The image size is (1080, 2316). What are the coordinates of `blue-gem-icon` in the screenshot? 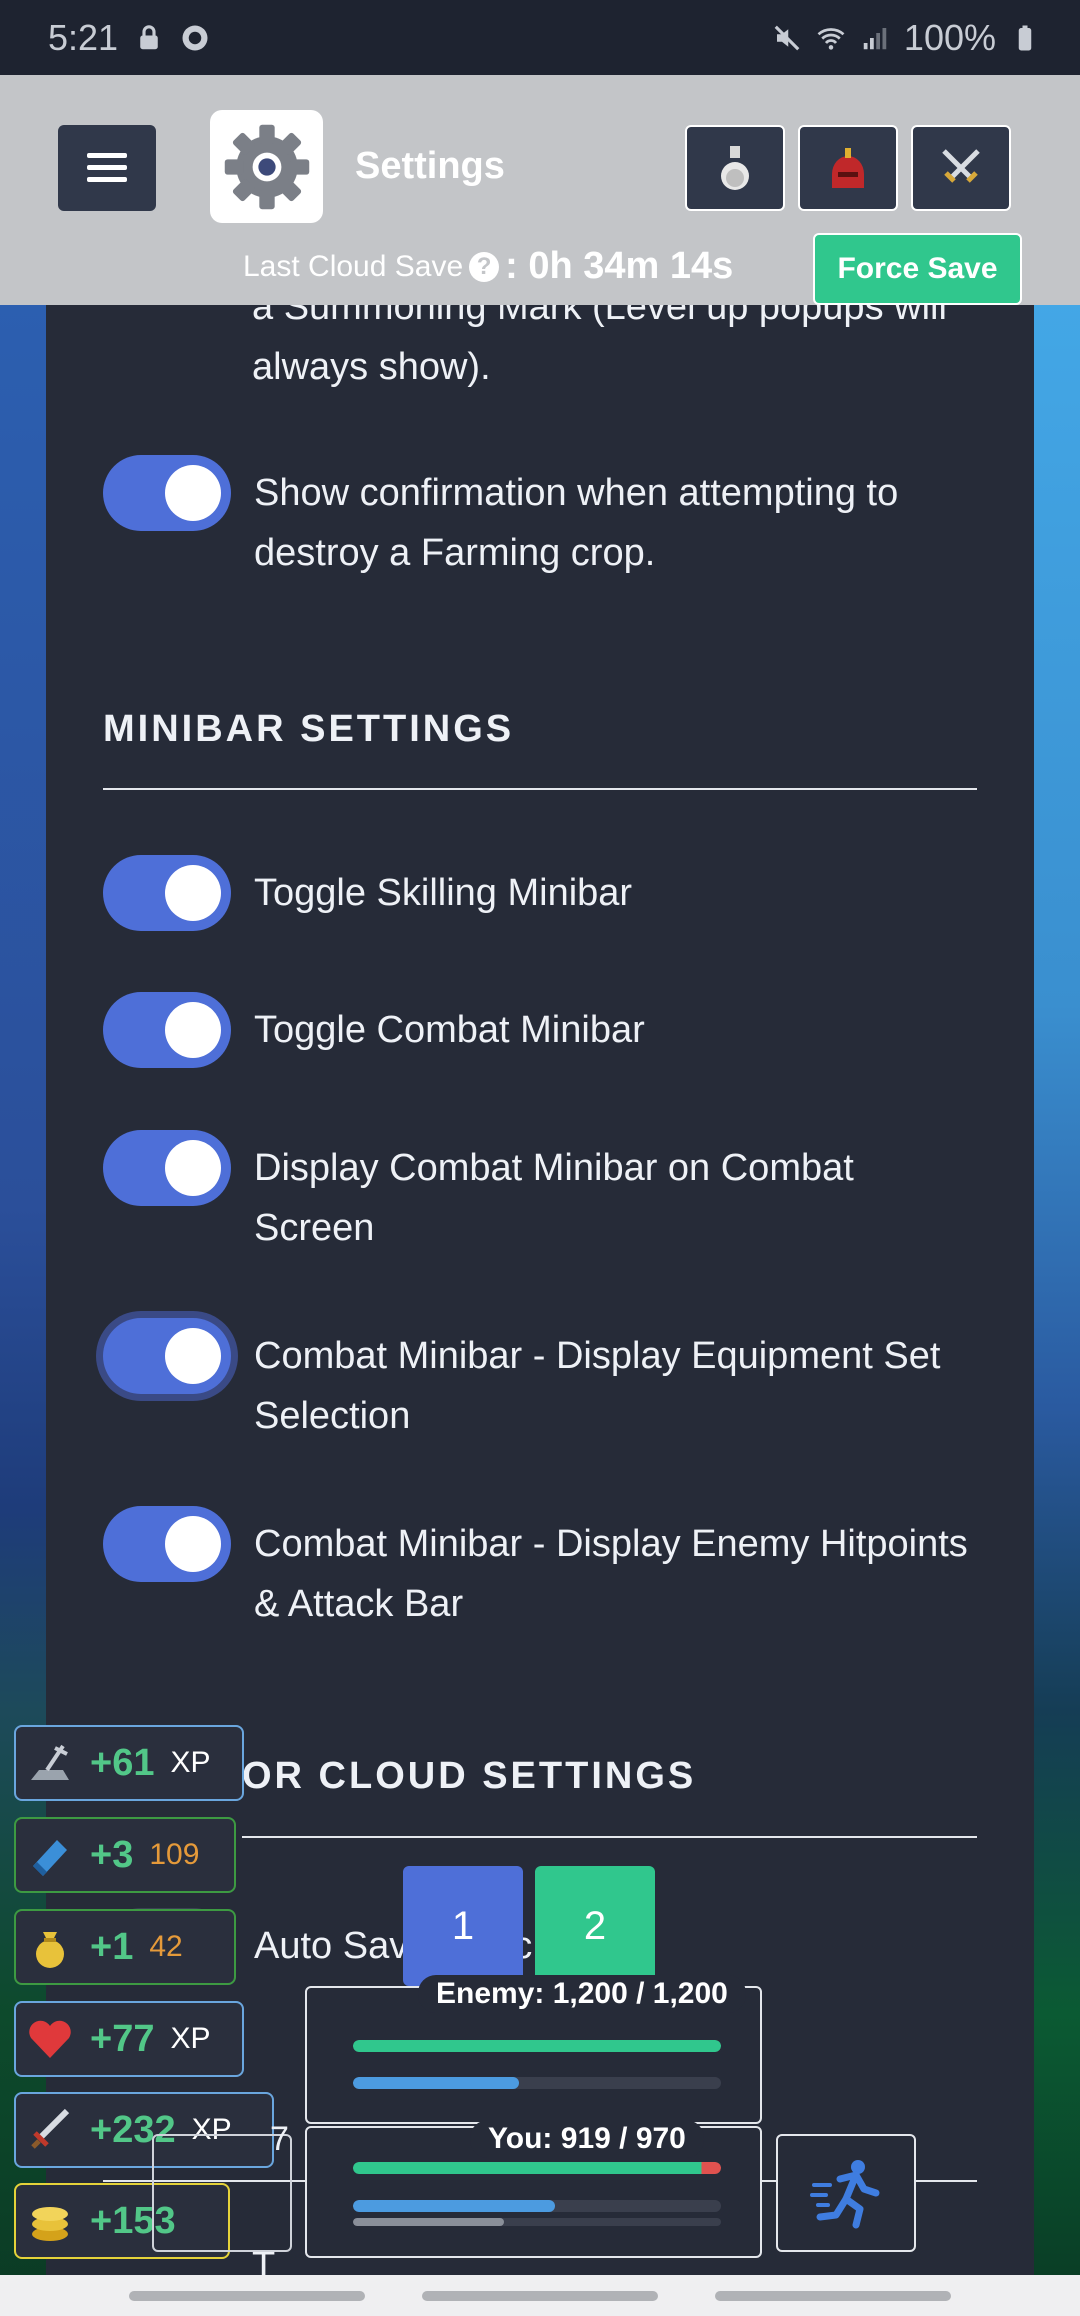 It's located at (50, 1855).